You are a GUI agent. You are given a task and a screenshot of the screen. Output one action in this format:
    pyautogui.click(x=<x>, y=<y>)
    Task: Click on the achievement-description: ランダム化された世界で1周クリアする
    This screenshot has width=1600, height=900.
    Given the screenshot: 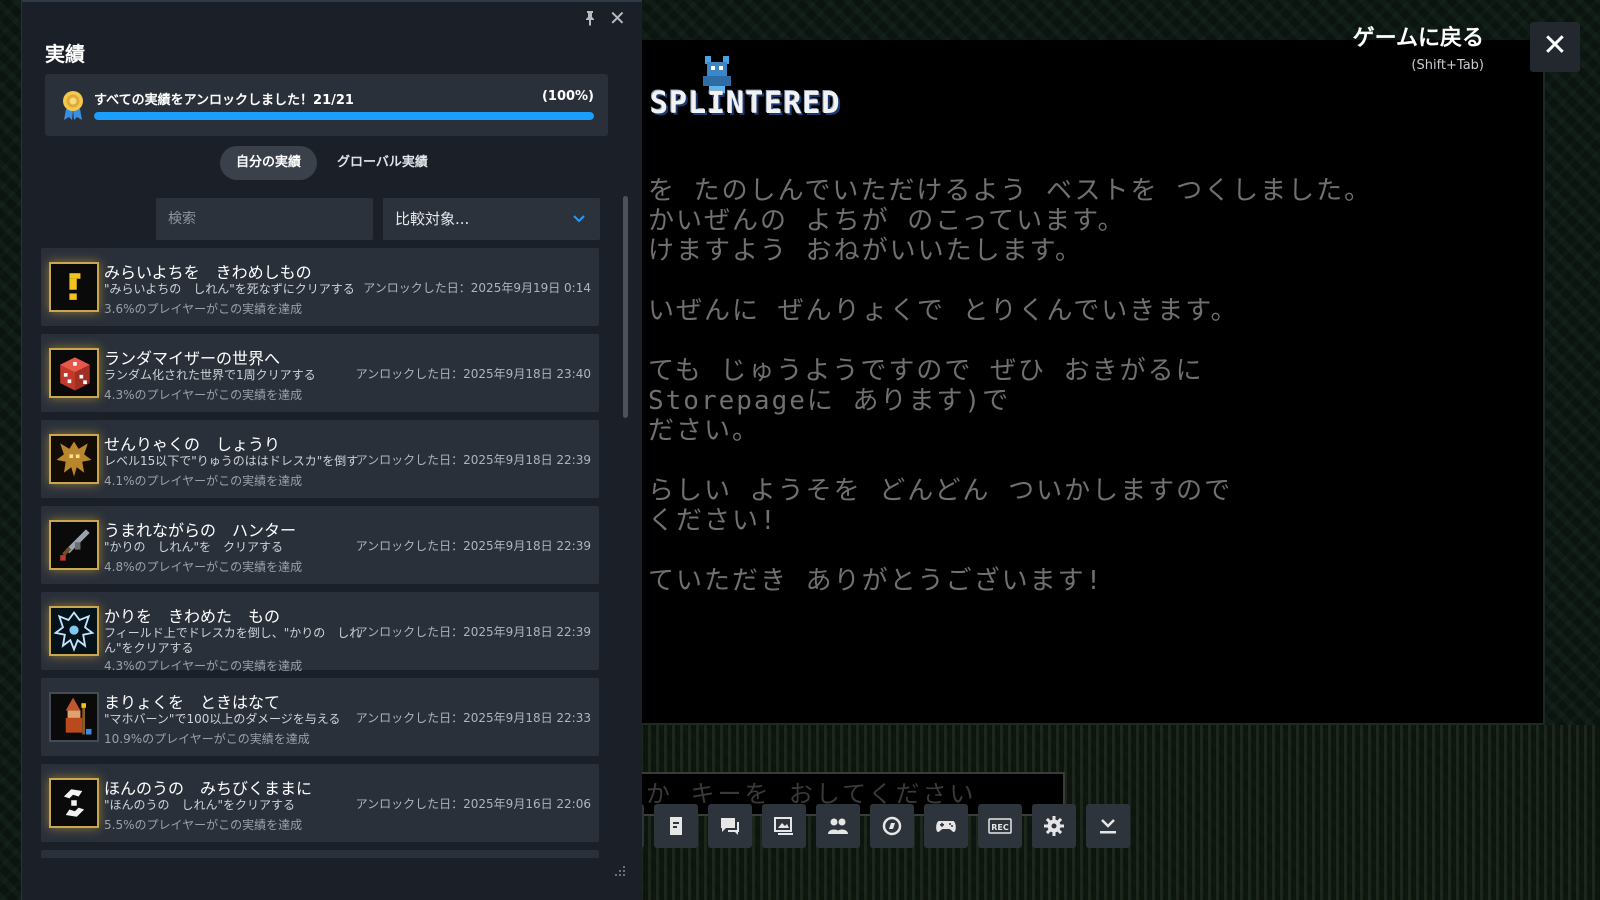 What is the action you would take?
    pyautogui.click(x=210, y=375)
    